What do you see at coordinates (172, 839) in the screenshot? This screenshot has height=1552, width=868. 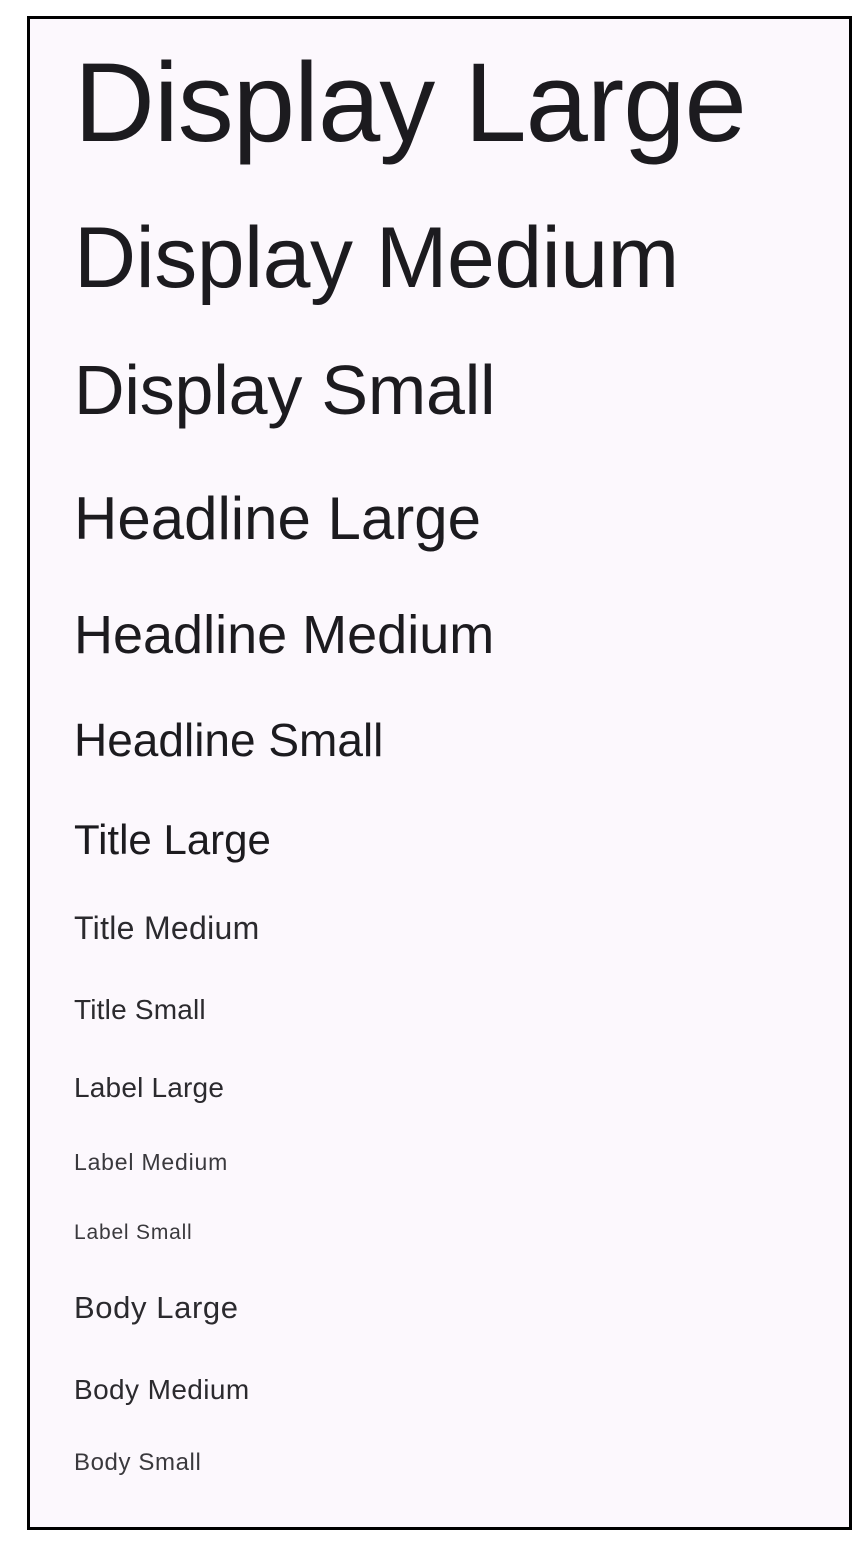 I see `title-large-text: Title Large` at bounding box center [172, 839].